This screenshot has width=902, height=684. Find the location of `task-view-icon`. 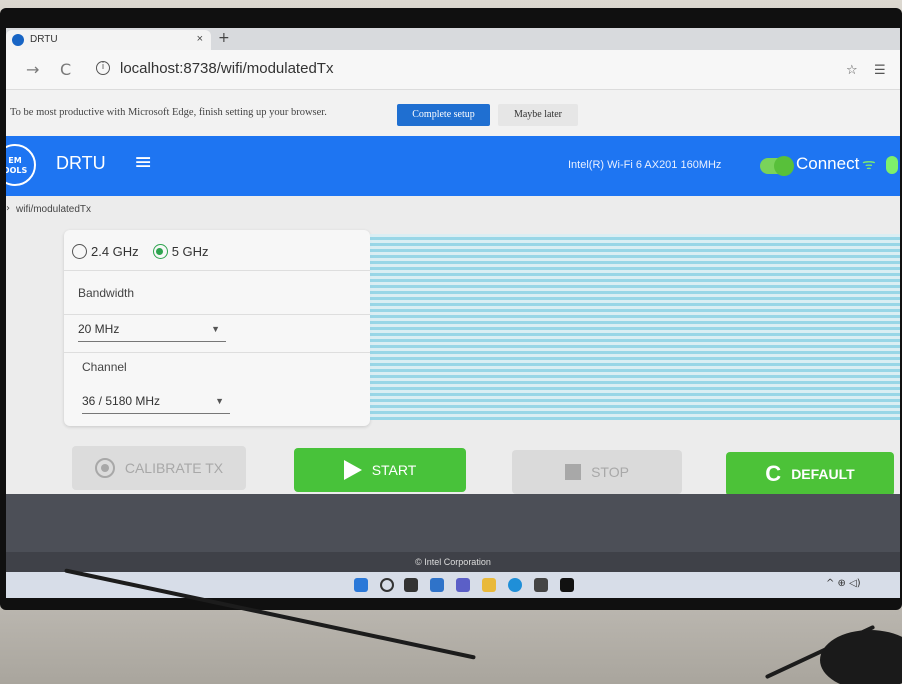

task-view-icon is located at coordinates (411, 585).